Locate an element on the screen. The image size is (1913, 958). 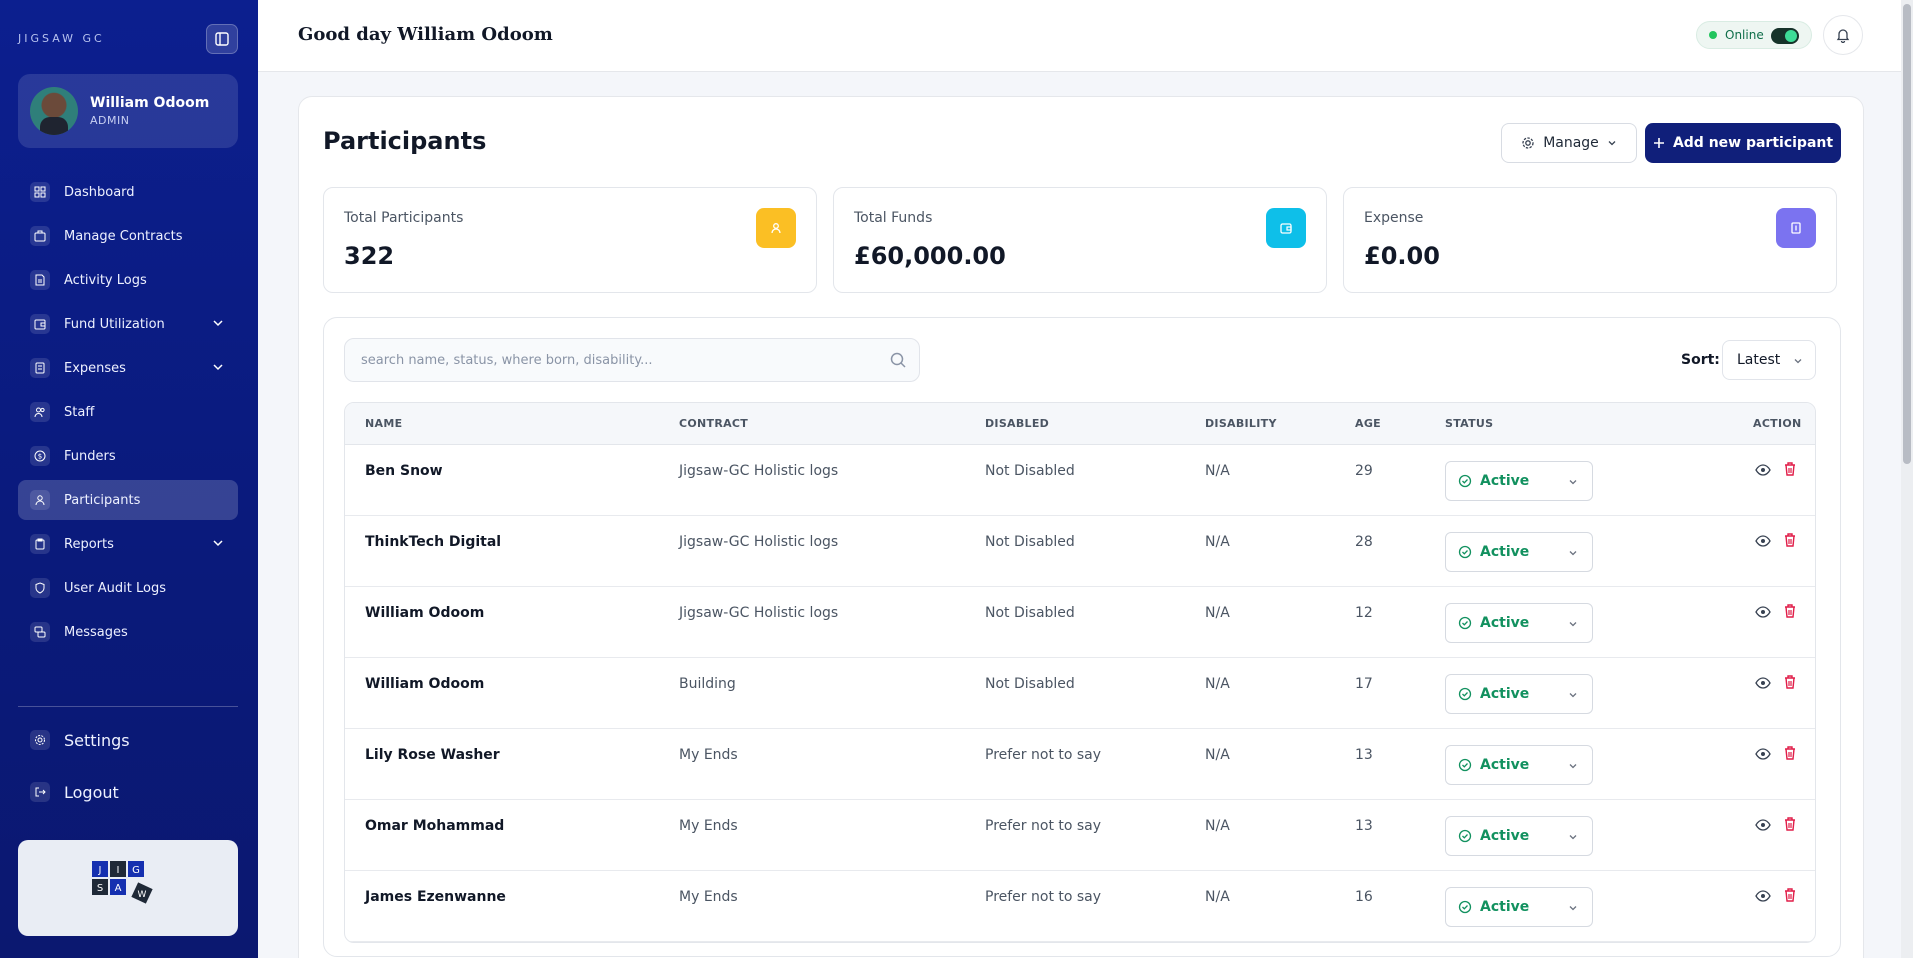
sidebar-item-activity-logs: Activity Logs is located at coordinates (128, 280).